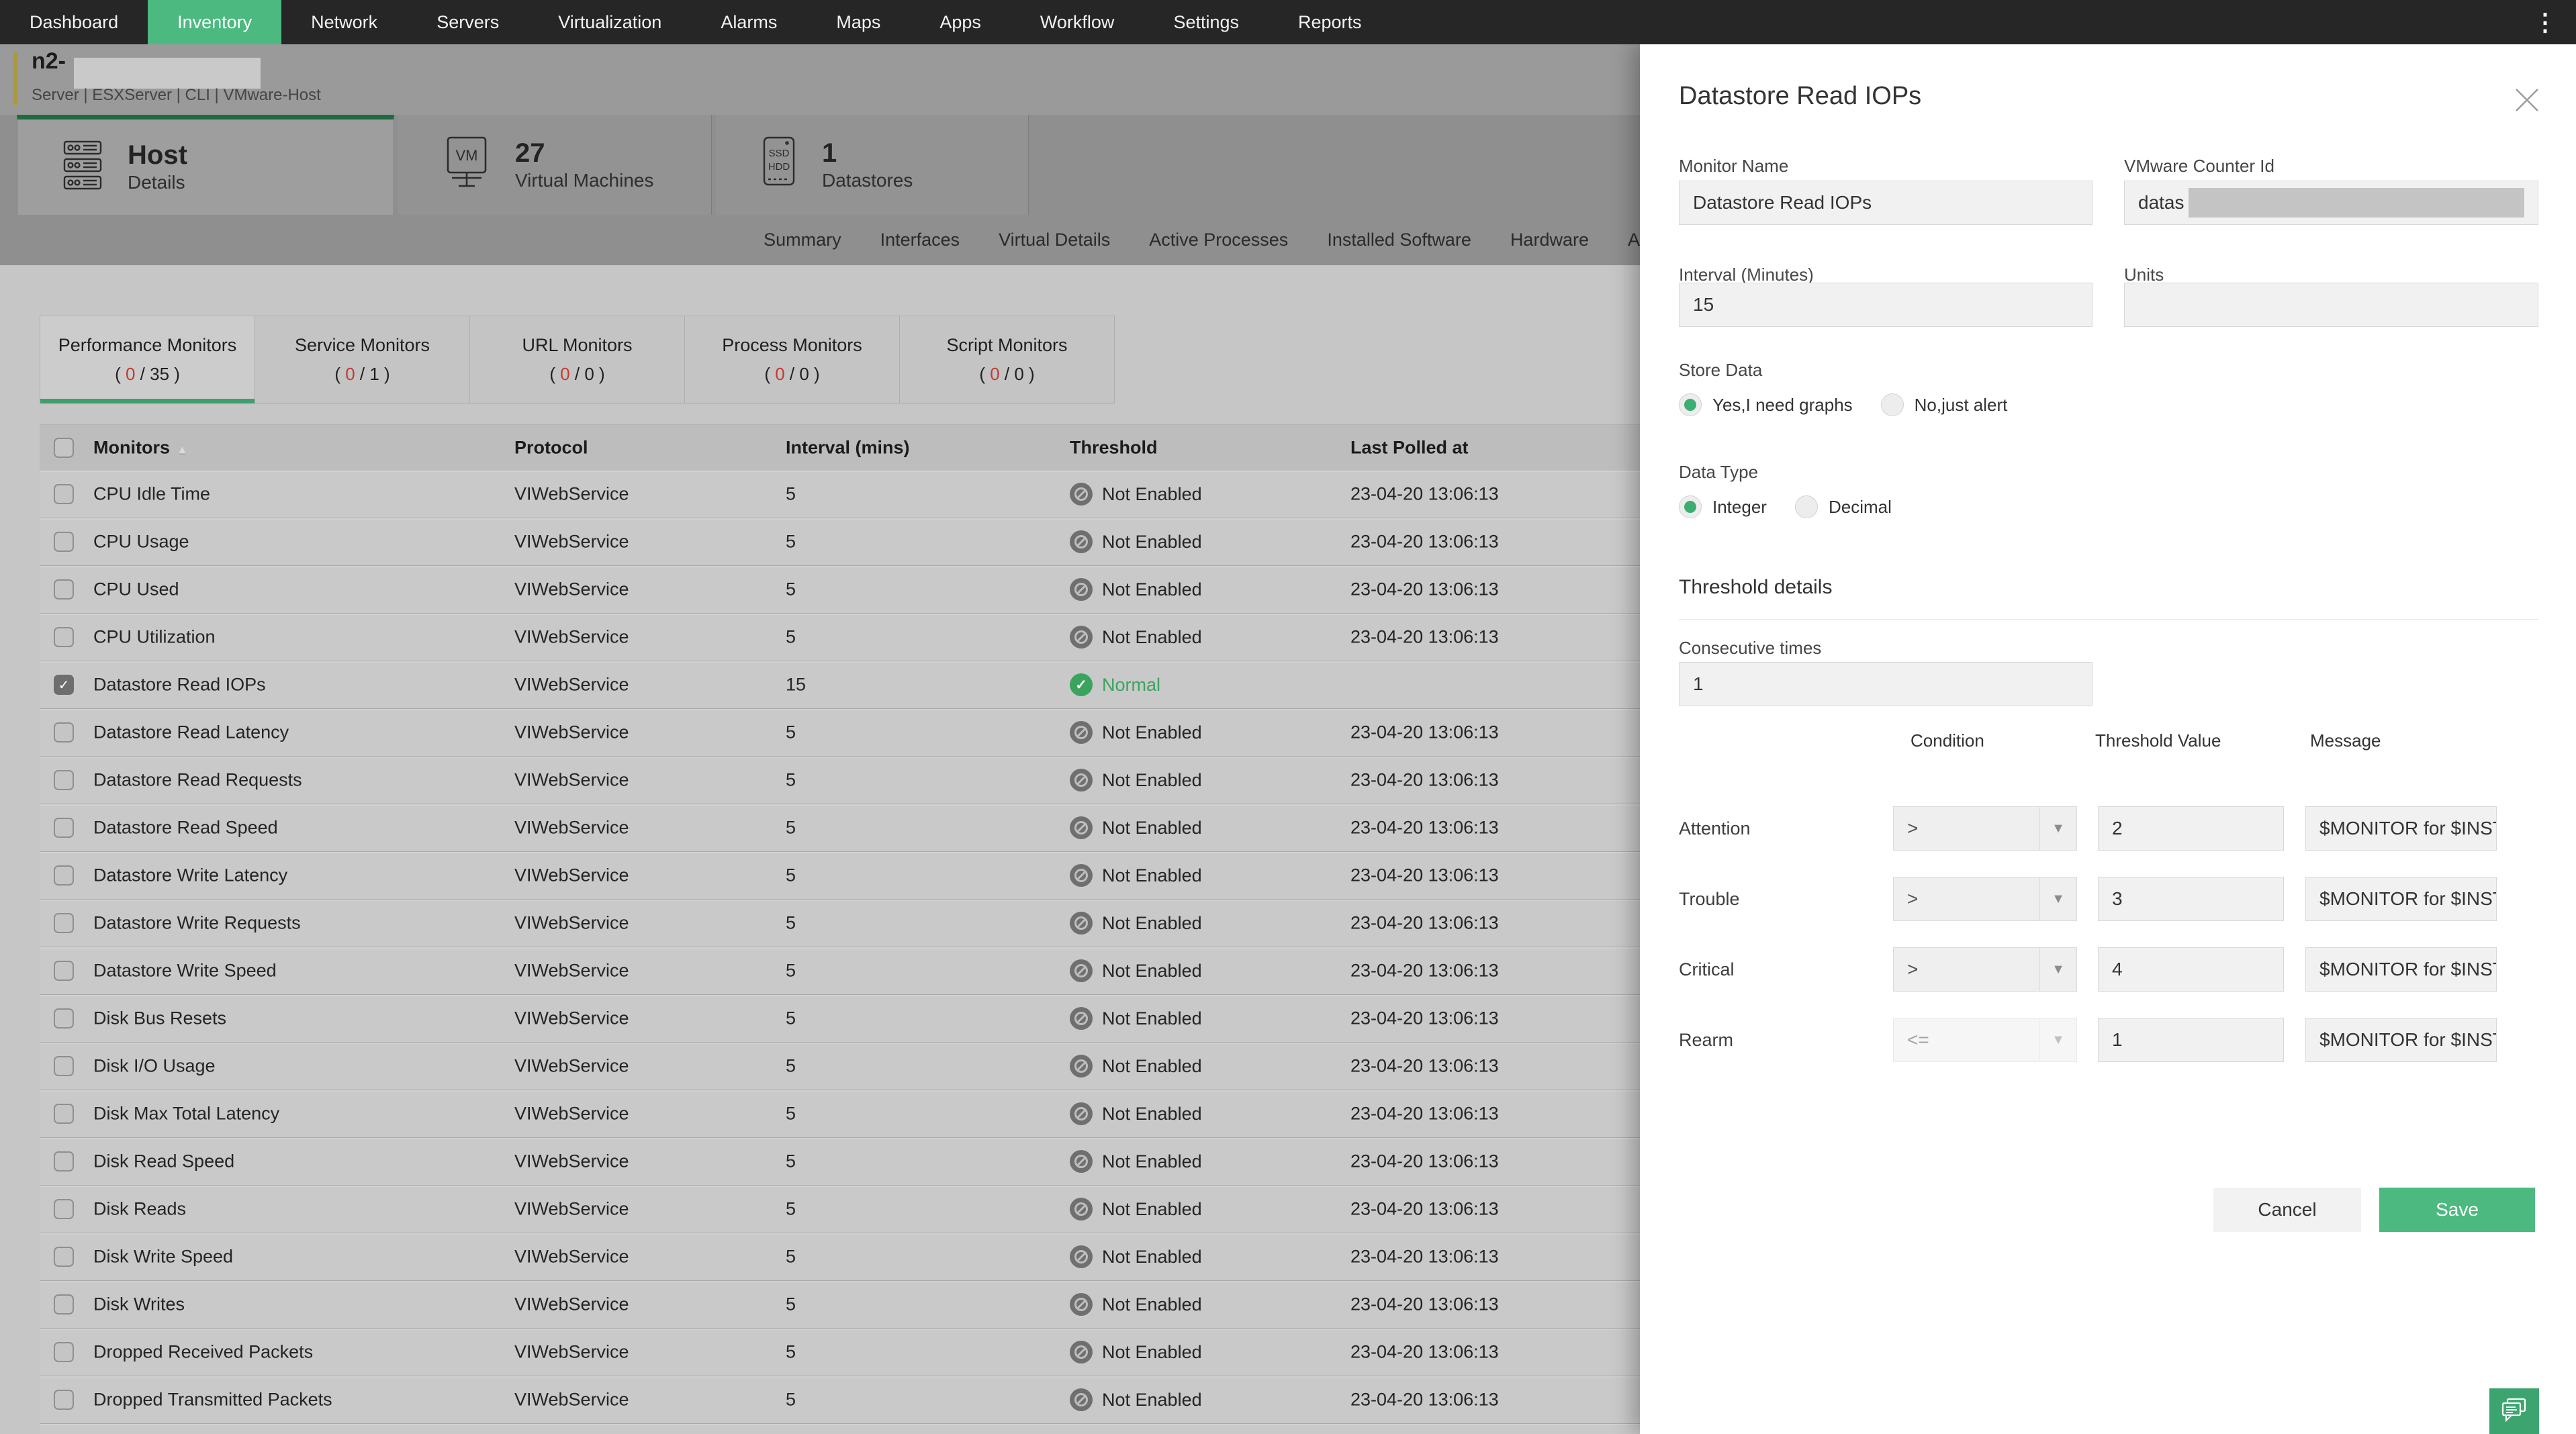 This screenshot has height=1434, width=2576. What do you see at coordinates (362, 359) in the screenshot?
I see `monitor-tab-service-monitors: Service Monitors ( 0 / 1 )` at bounding box center [362, 359].